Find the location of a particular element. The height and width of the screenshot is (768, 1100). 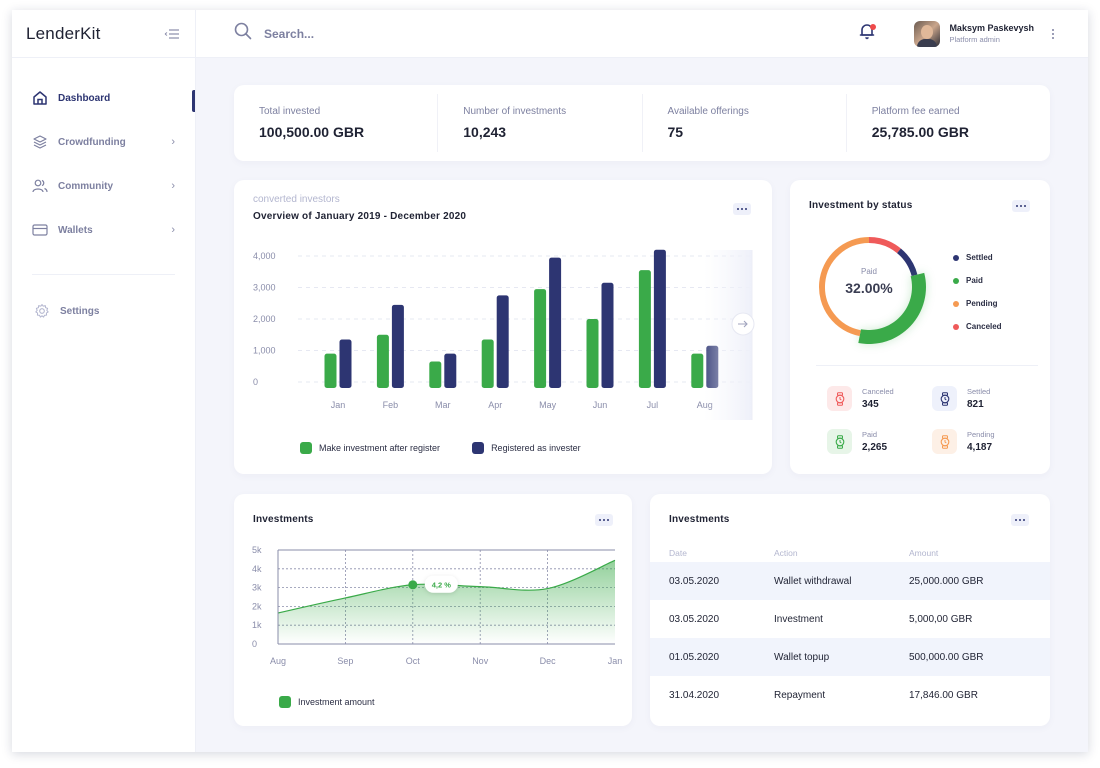

legend-item-settled: Settled is located at coordinates (977, 257).